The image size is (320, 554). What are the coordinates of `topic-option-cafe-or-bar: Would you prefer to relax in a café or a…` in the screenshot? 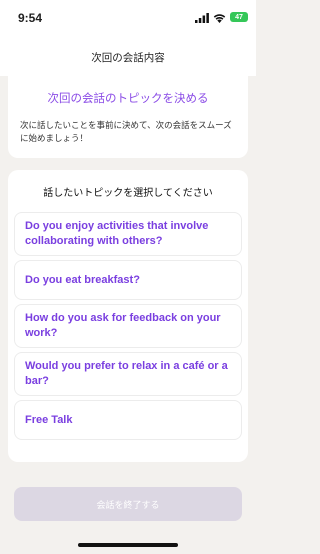 It's located at (128, 374).